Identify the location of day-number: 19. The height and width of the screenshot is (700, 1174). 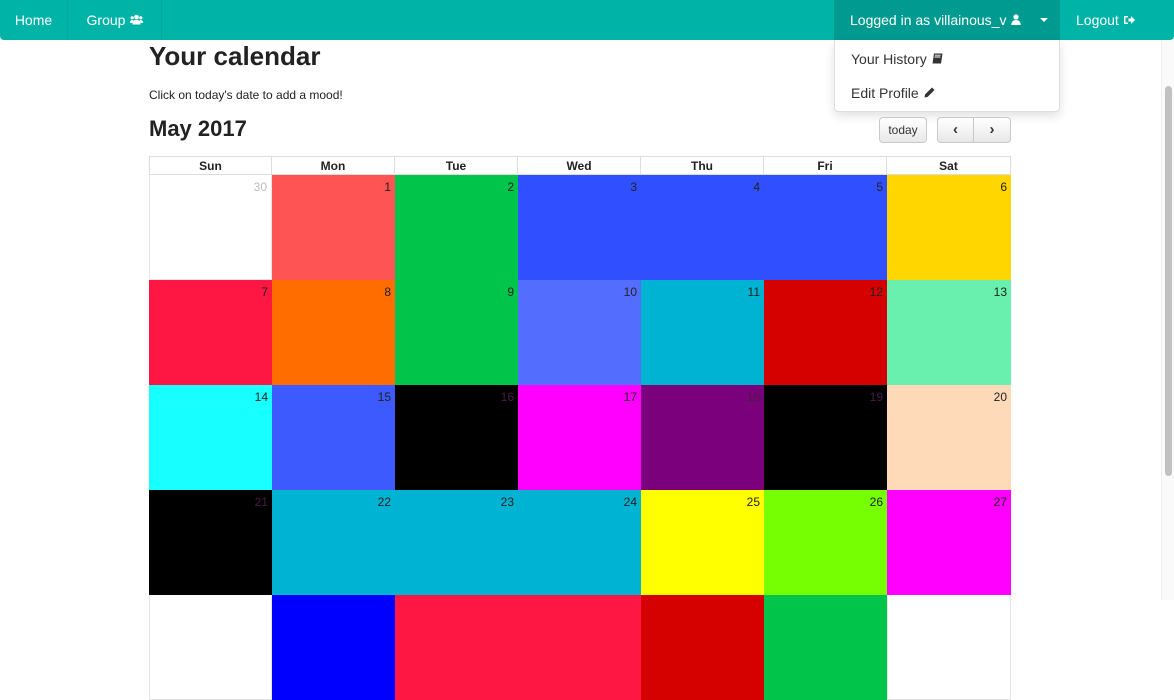
(876, 397).